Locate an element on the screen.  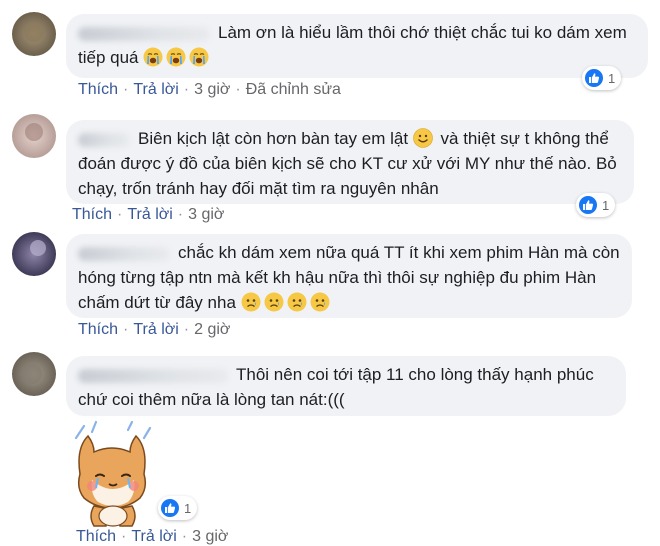
comment-actions: Thích · Trả lời · 2 giờ is located at coordinates (154, 329).